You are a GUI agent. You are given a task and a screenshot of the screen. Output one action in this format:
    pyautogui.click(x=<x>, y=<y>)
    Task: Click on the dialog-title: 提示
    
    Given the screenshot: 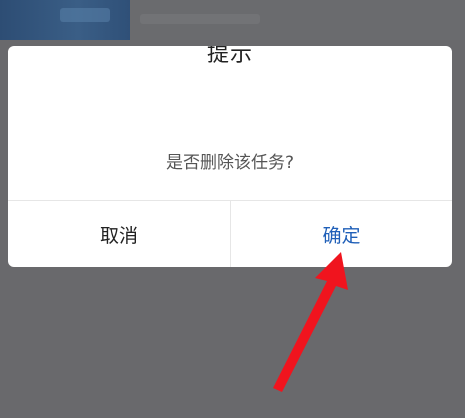 What is the action you would take?
    pyautogui.click(x=229, y=56)
    